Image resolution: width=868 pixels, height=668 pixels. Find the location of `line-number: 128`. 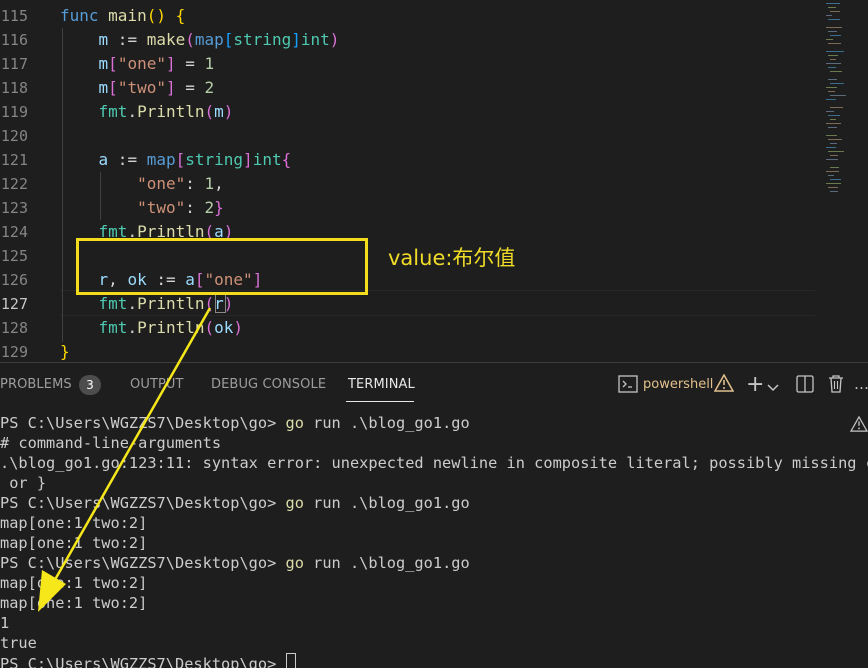

line-number: 128 is located at coordinates (14, 328).